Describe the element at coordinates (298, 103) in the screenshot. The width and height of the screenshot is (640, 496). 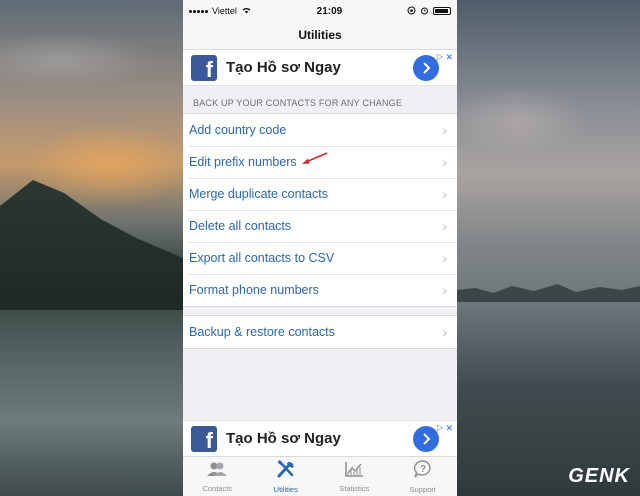
I see `section-header: BACK UP YOUR CONTACTS FOR ANY CHANGE` at that location.